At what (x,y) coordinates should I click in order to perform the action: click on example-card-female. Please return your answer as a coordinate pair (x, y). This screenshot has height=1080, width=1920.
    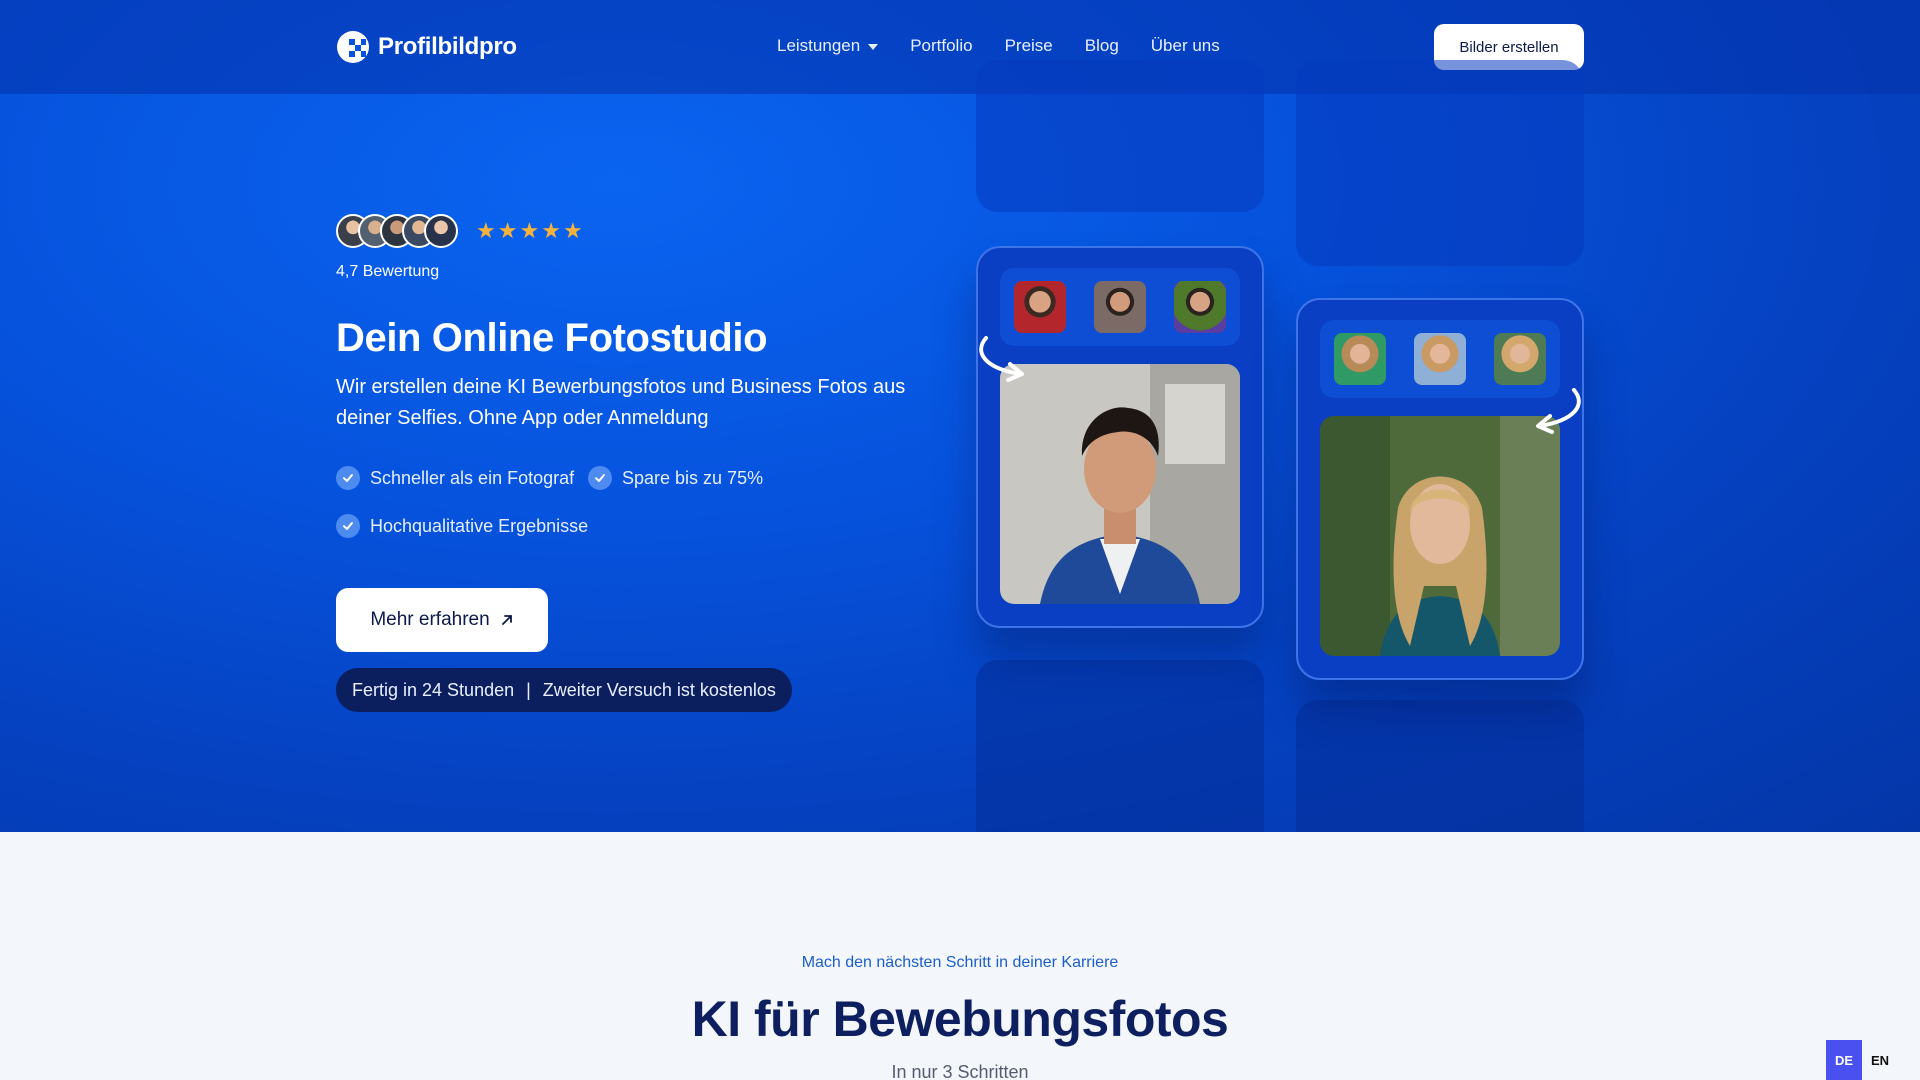
    Looking at the image, I should click on (1440, 489).